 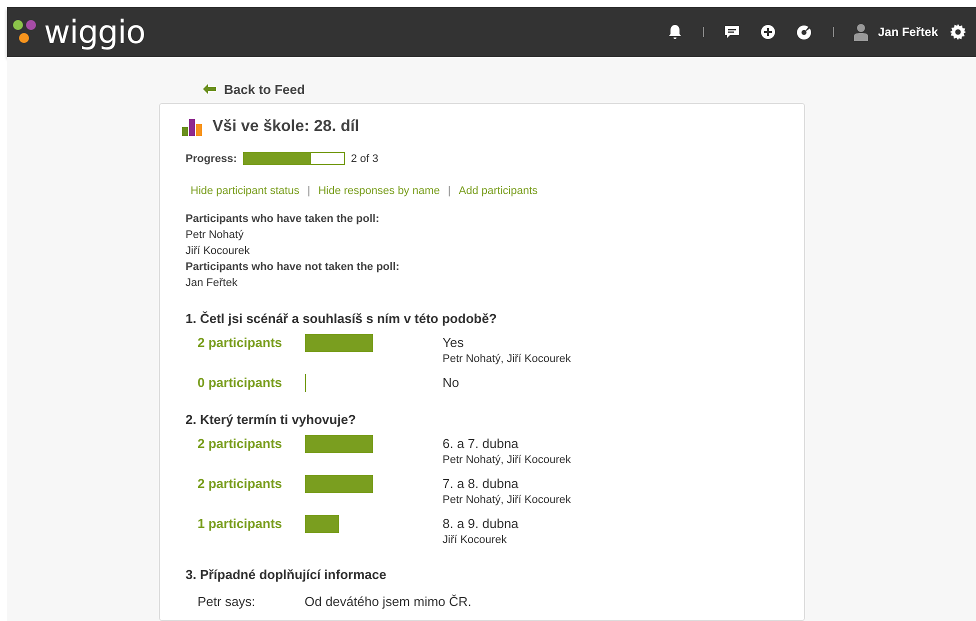 I want to click on progress-label: Progress:, so click(x=211, y=158).